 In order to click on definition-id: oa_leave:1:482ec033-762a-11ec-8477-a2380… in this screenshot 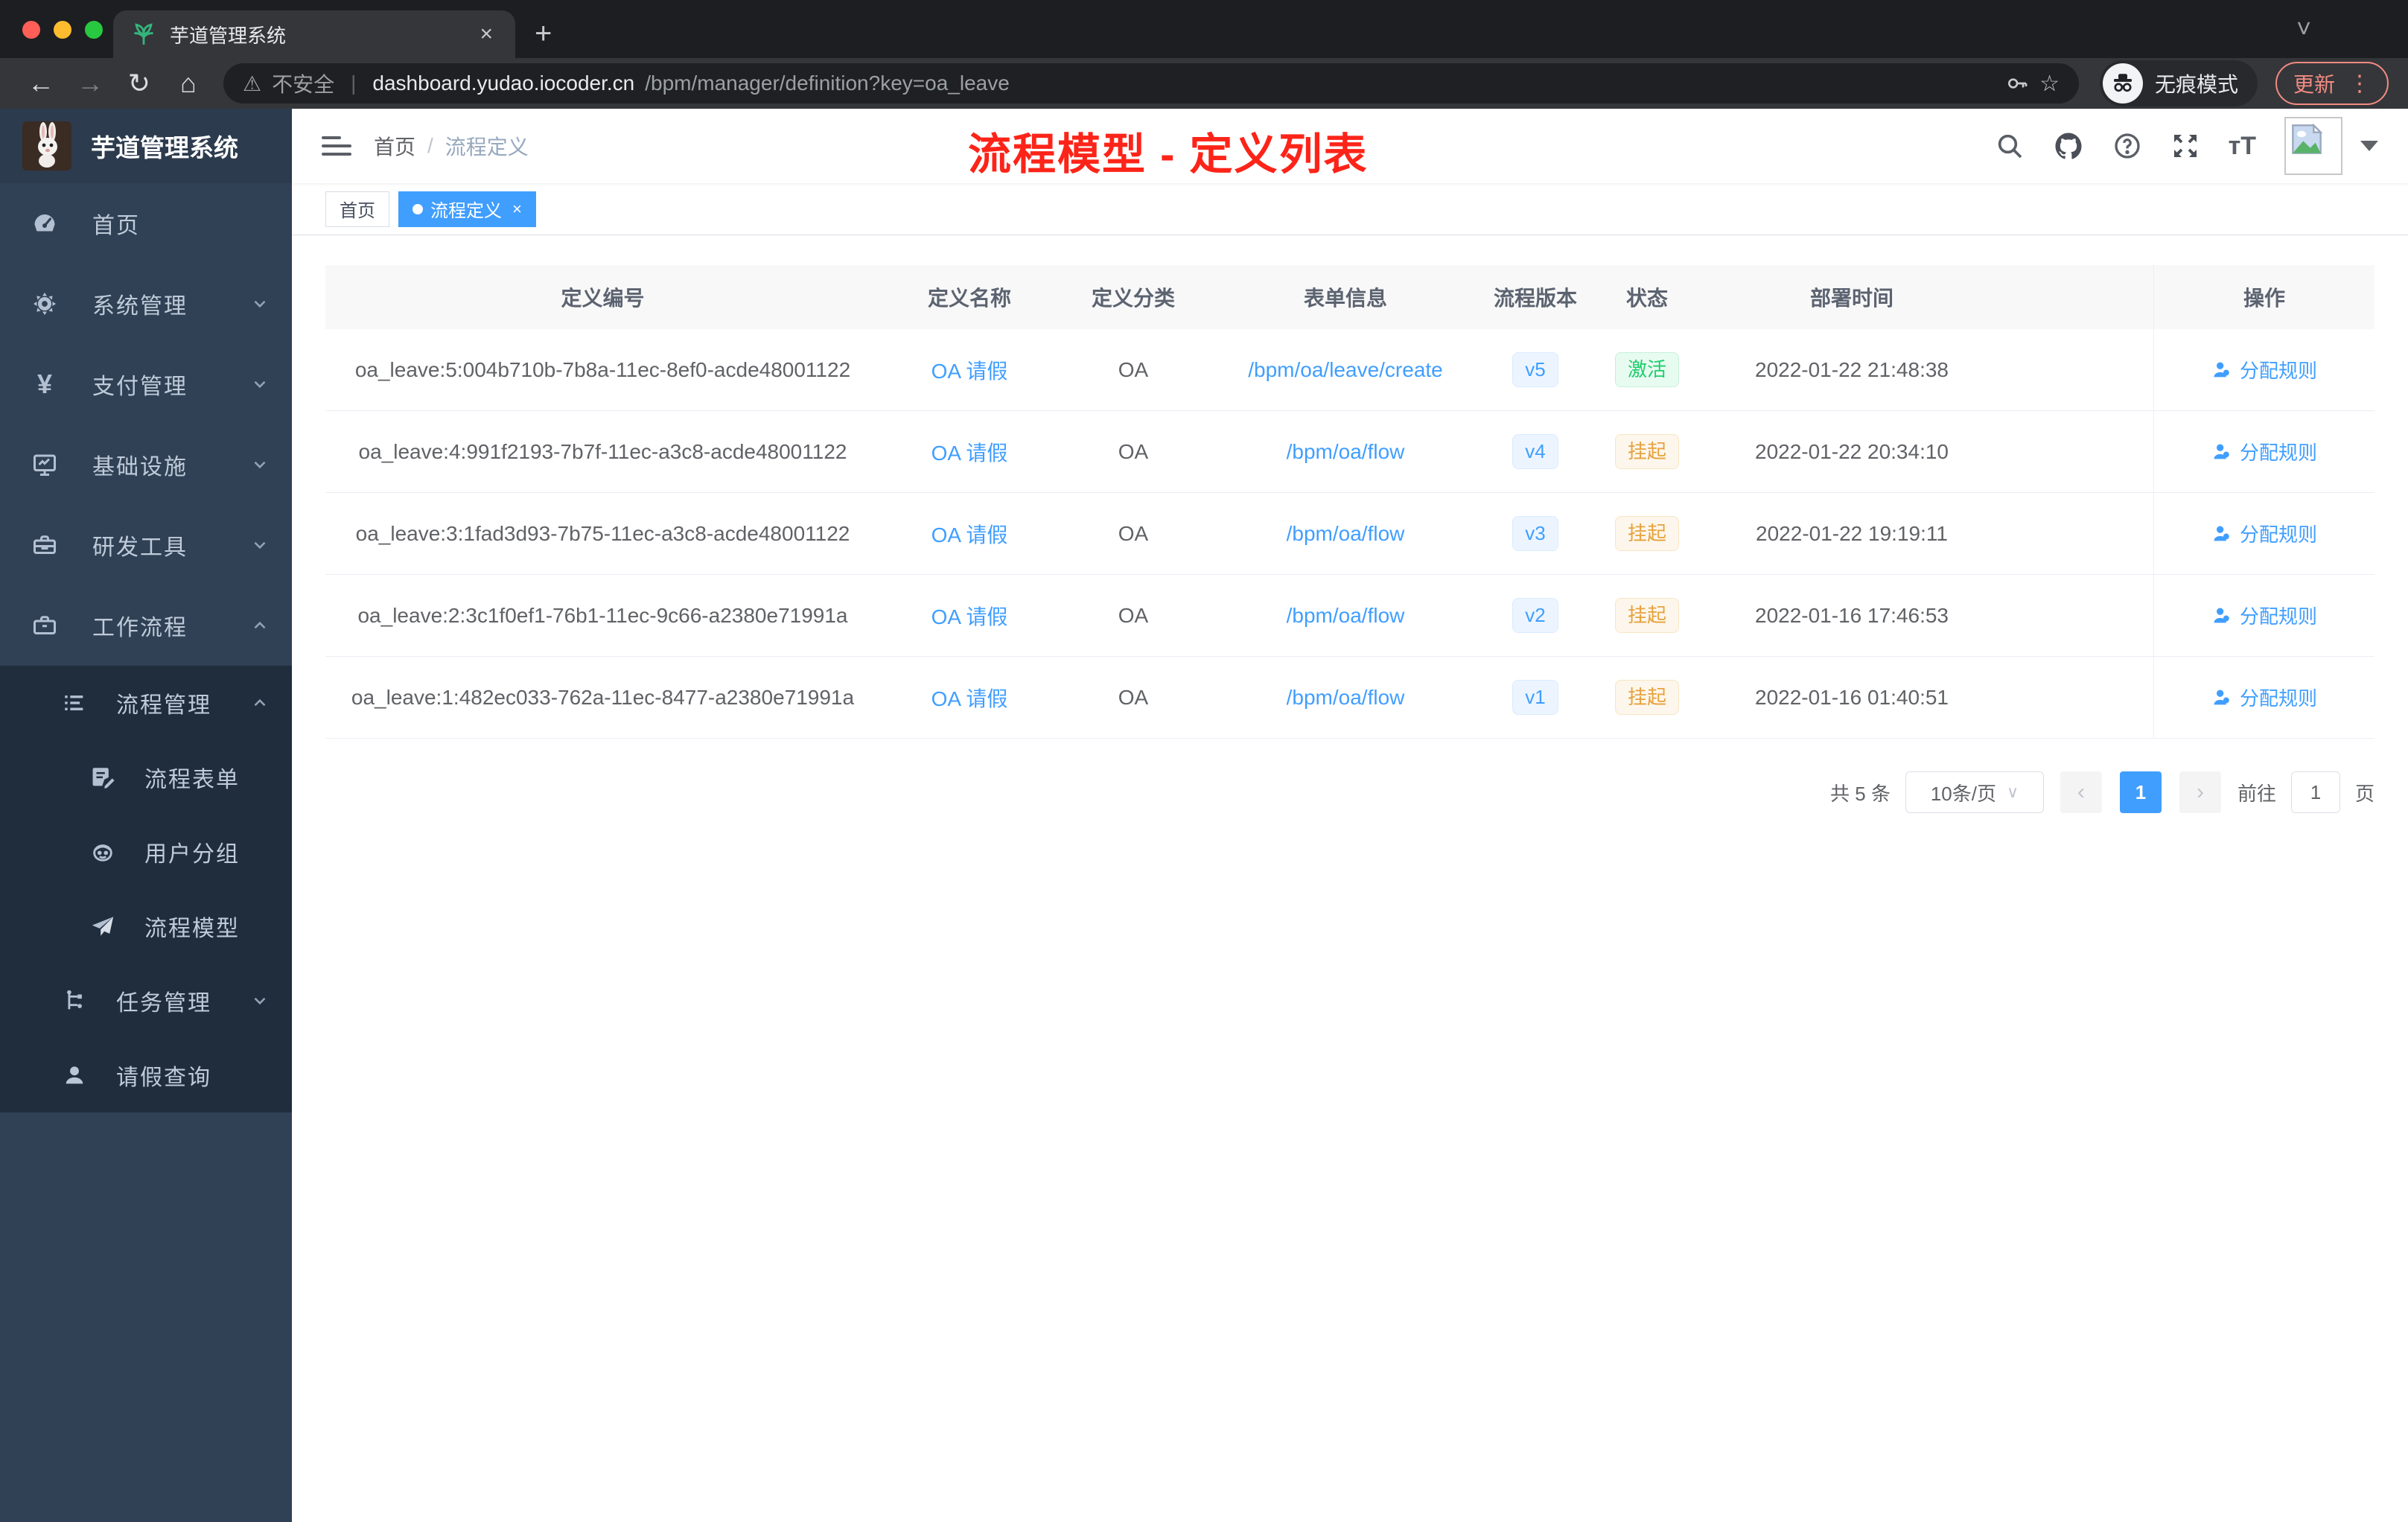, I will do `click(603, 697)`.